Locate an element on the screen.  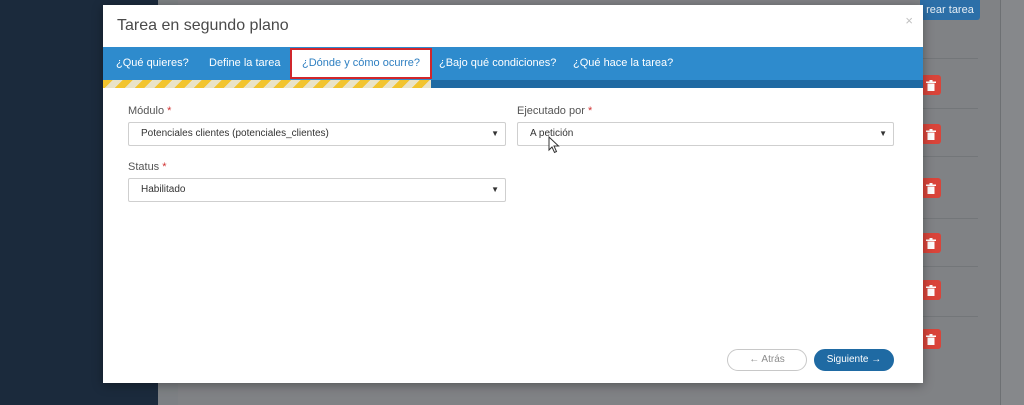
modulo-label-text: Módulo is located at coordinates (146, 111).